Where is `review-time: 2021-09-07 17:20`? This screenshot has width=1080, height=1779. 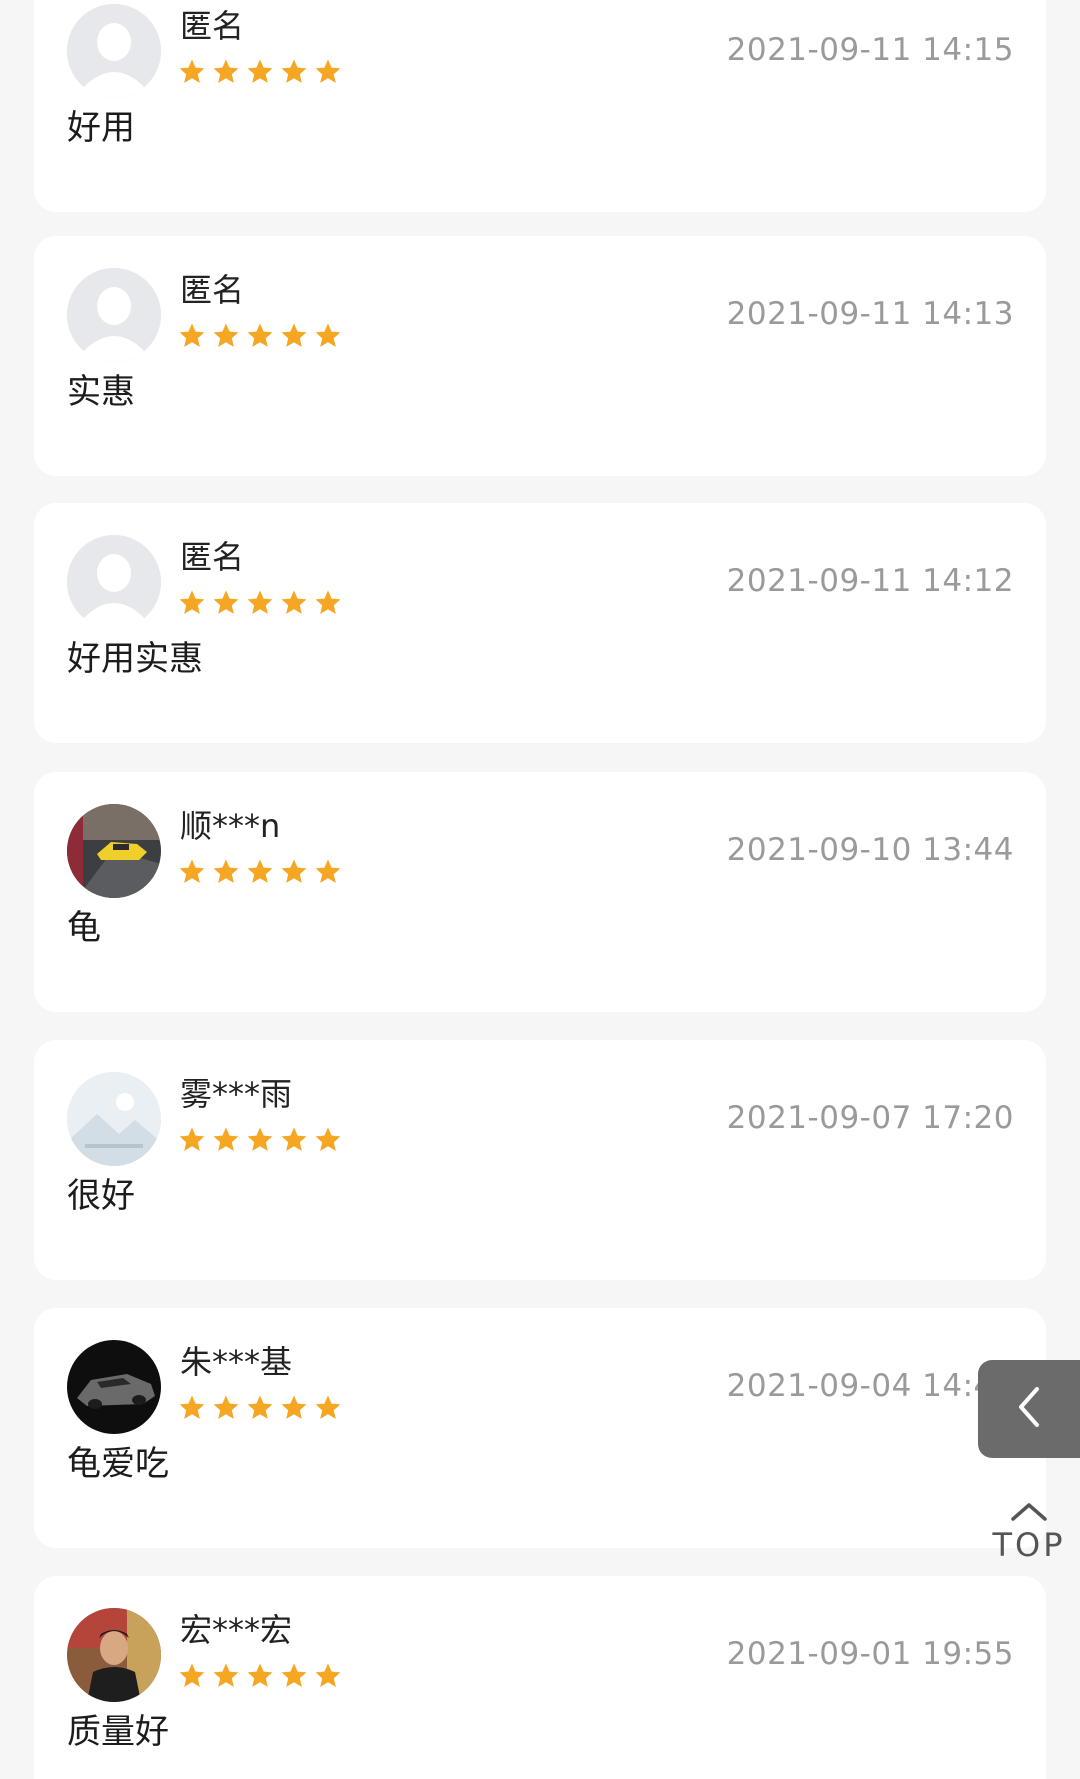
review-time: 2021-09-07 17:20 is located at coordinates (870, 1118).